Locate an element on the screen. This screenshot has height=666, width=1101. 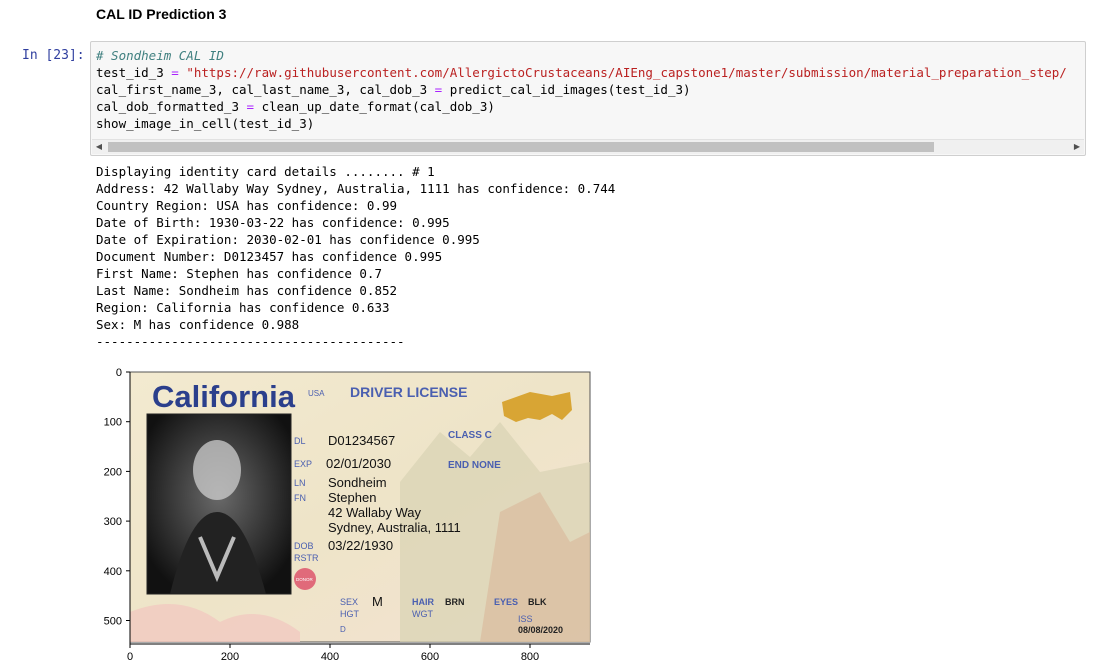
y-tick-label: 200 is located at coordinates (113, 472).